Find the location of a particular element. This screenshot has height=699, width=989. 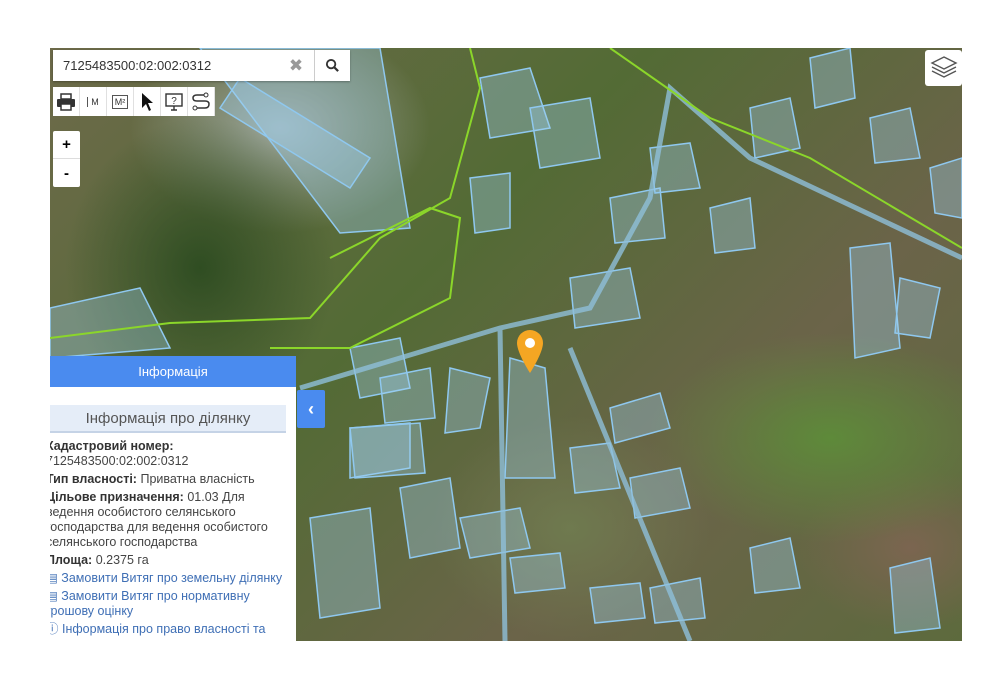

ownership-info-link: ⓘ Інформація про право власності та is located at coordinates (173, 629).